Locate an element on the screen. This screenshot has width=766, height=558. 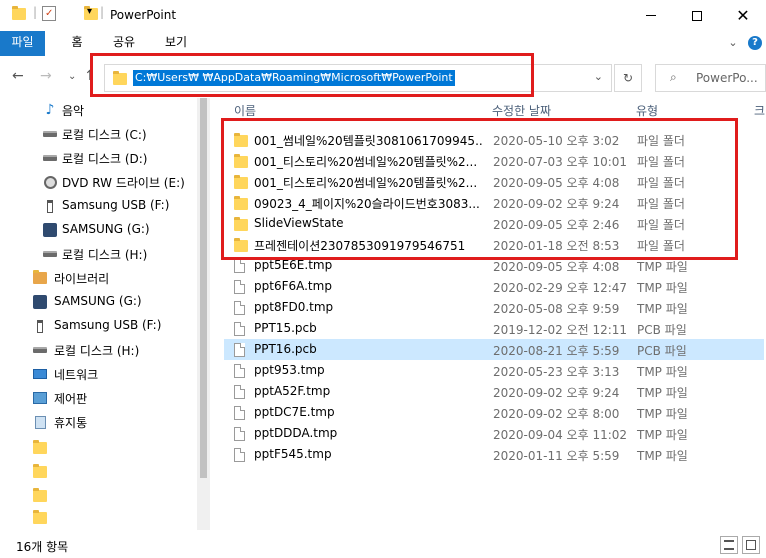
file-row: PPT16.pcb 2020-08-21 오후 5:59 PCB 파일 is located at coordinates (494, 349).